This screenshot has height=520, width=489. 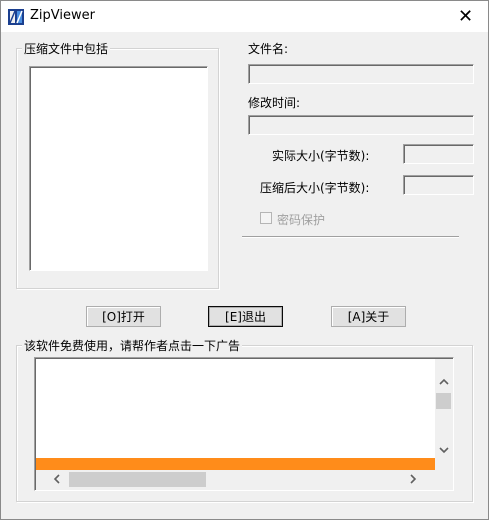 I want to click on scroll-right-button, so click(x=413, y=479).